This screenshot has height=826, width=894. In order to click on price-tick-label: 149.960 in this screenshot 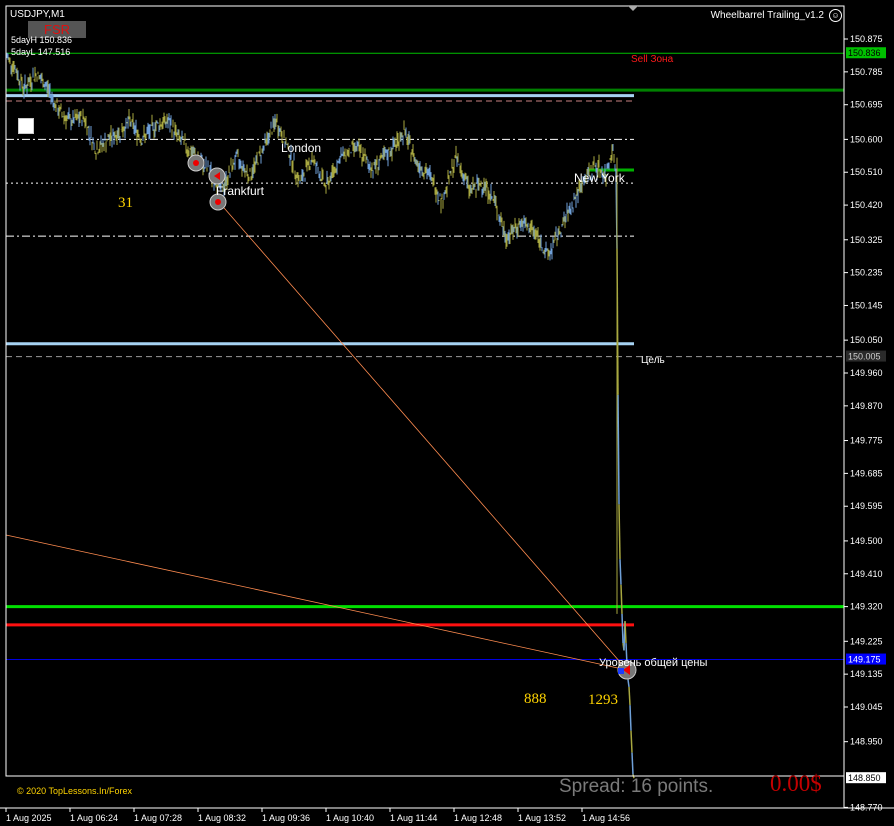, I will do `click(866, 373)`.